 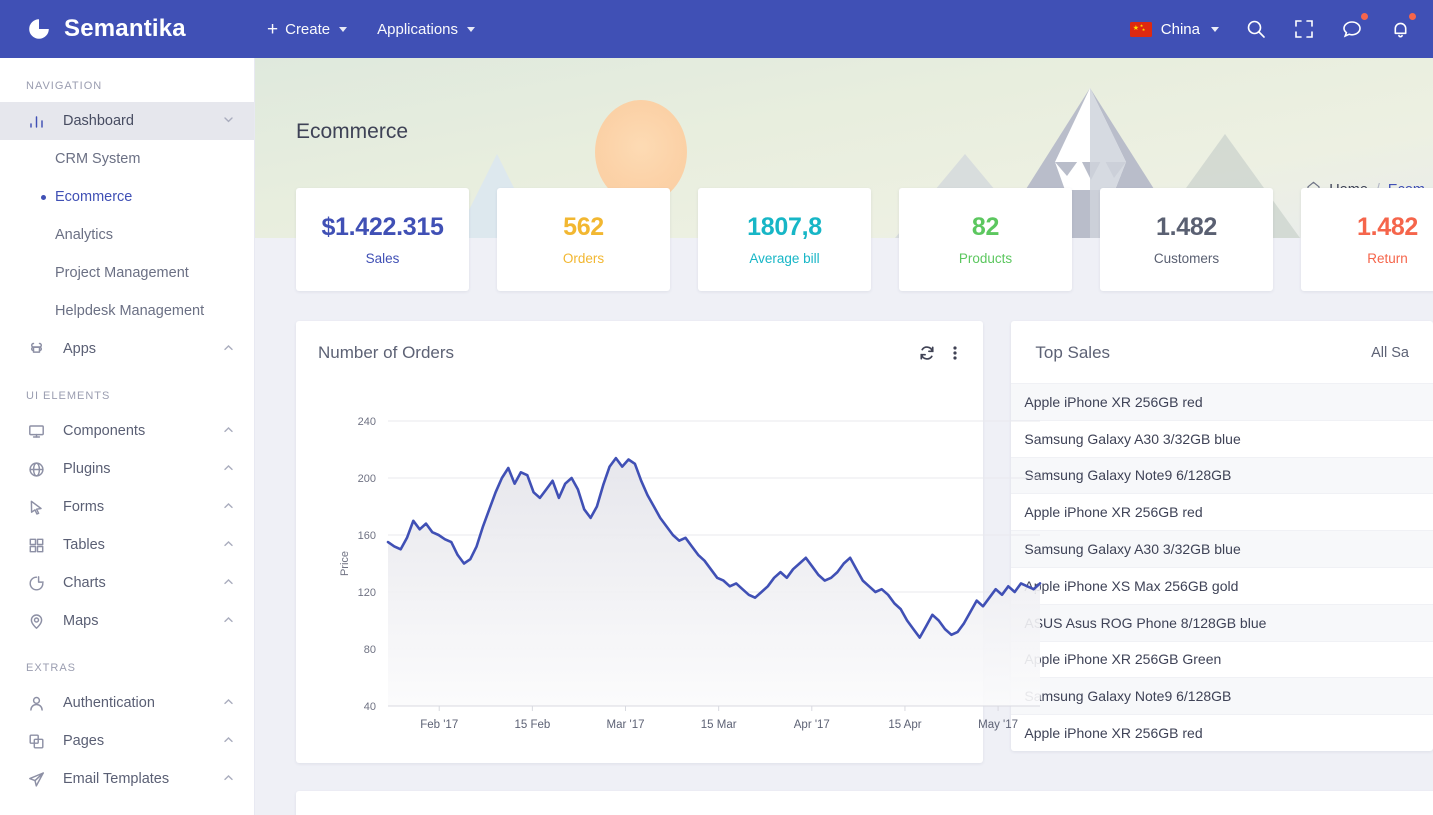 I want to click on create-menu-label: Create, so click(x=308, y=29).